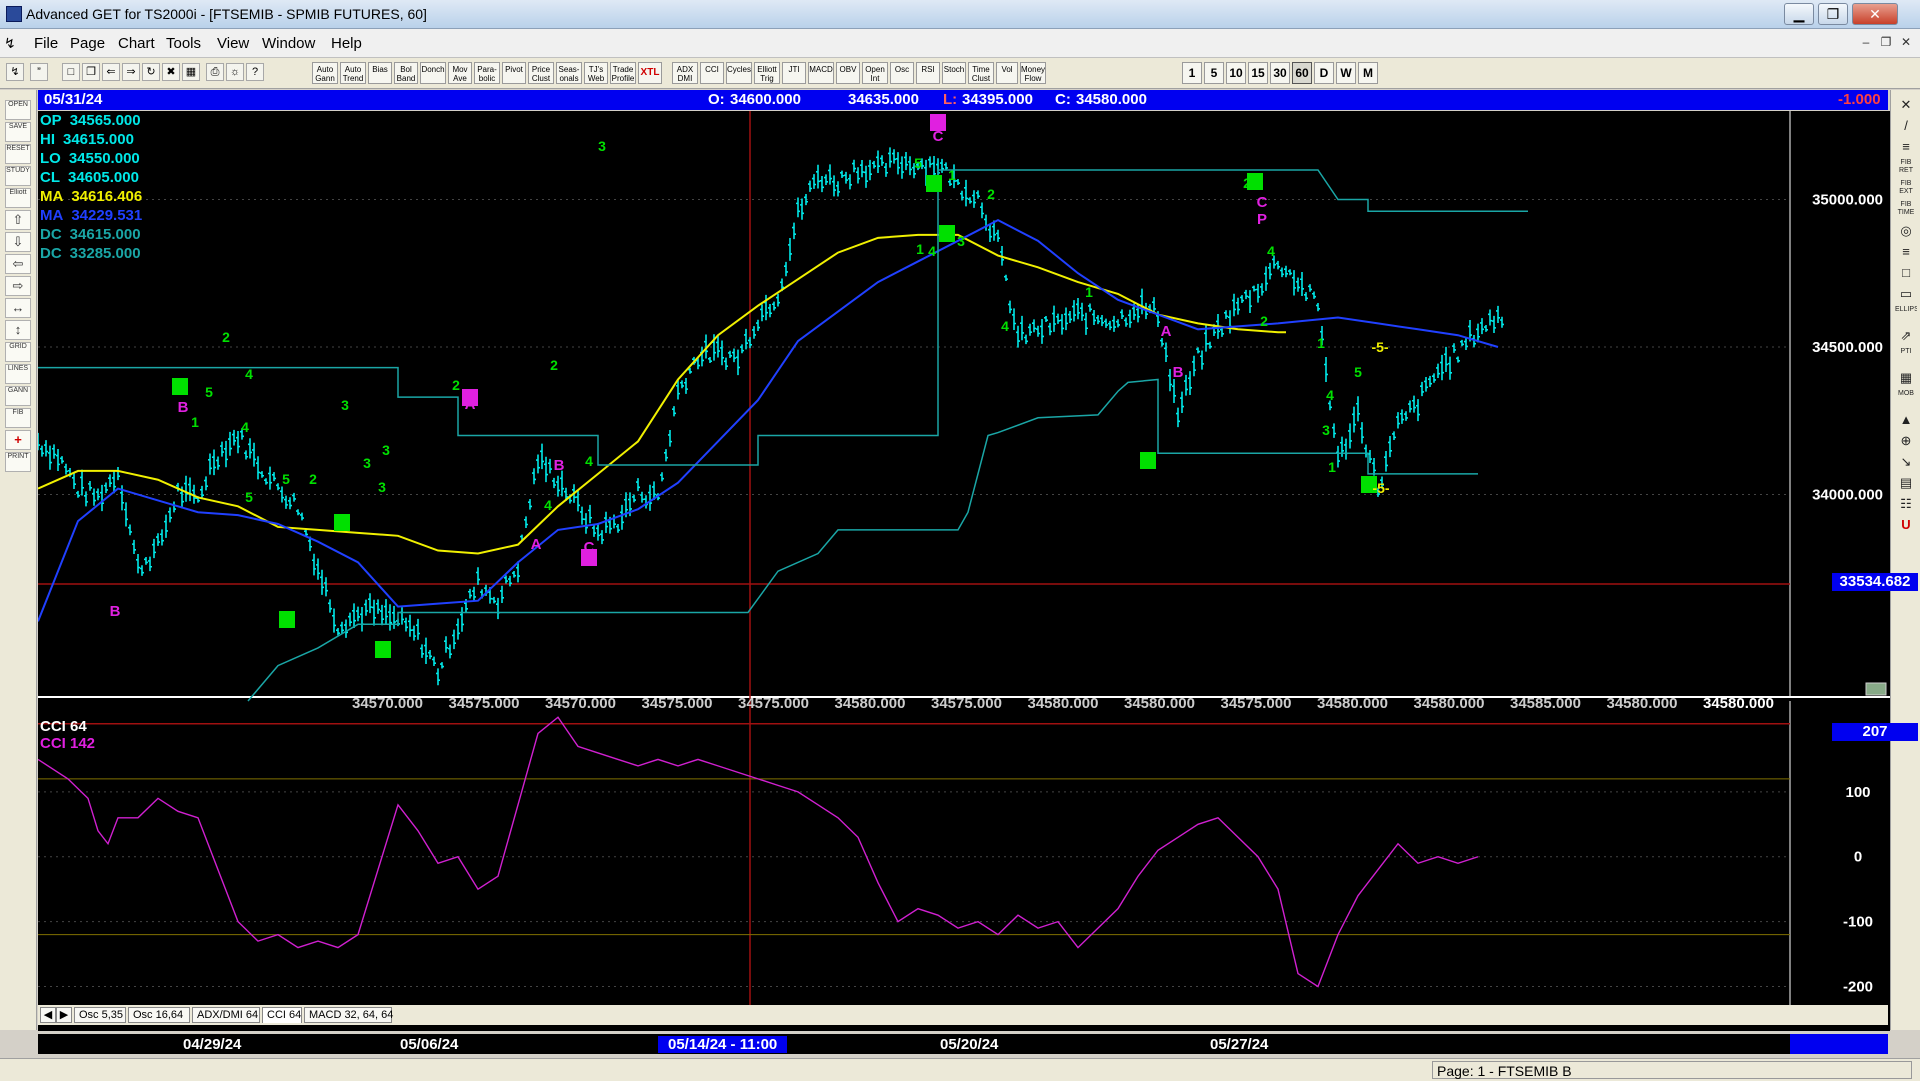 Image resolution: width=1920 pixels, height=1081 pixels. What do you see at coordinates (406, 73) in the screenshot?
I see `study-button-bol-band: Bol Band` at bounding box center [406, 73].